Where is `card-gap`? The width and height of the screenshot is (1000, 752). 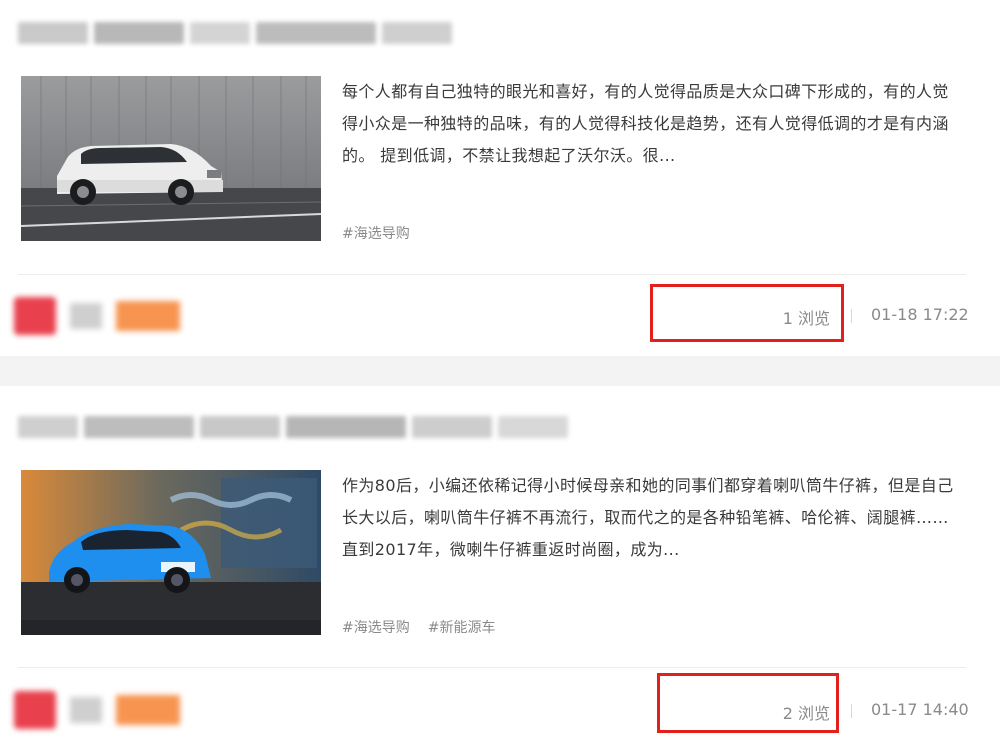
card-gap is located at coordinates (500, 371).